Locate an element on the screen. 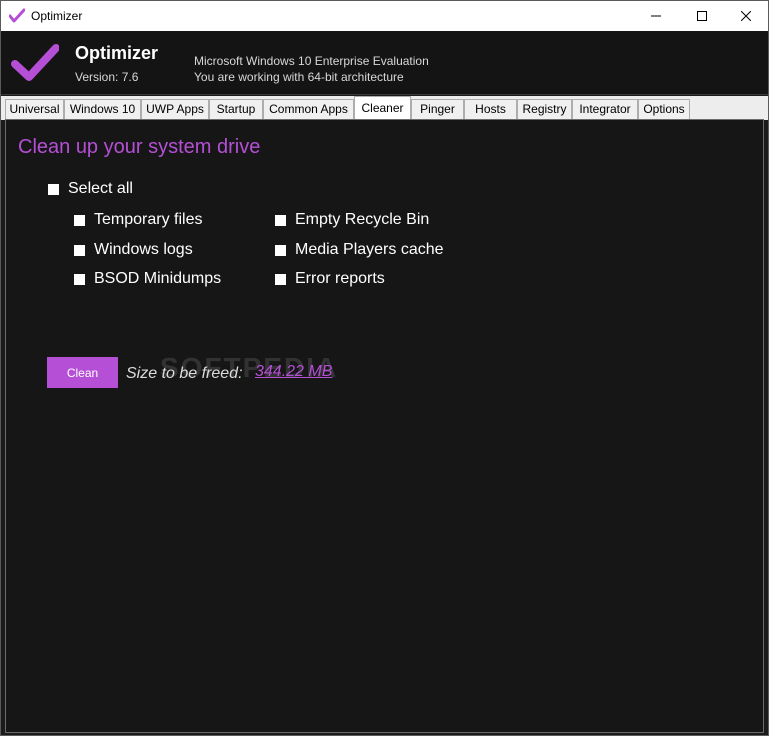 The width and height of the screenshot is (769, 736). tab-windows-10: Windows 10 is located at coordinates (102, 109).